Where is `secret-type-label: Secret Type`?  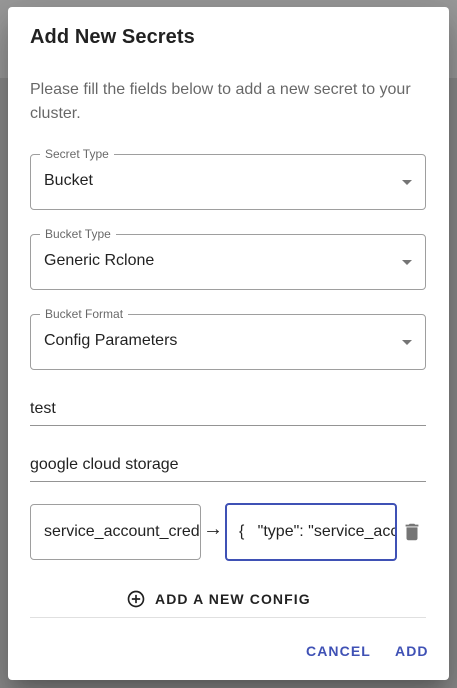 secret-type-label: Secret Type is located at coordinates (77, 154).